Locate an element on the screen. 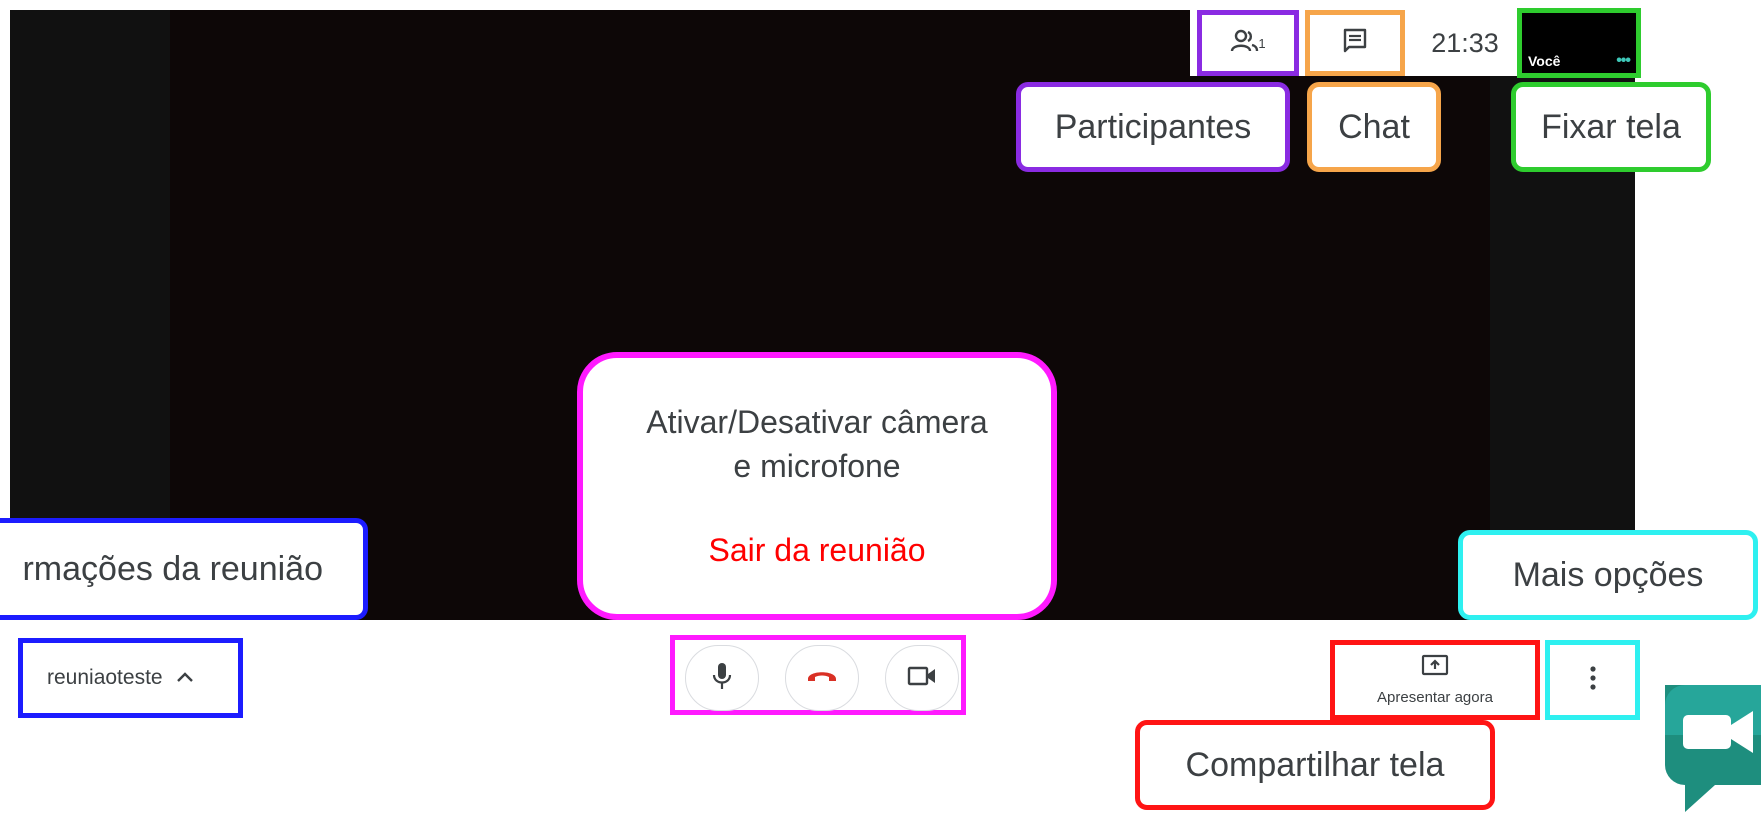 The image size is (1761, 817). meeting-details-button: reuniaoteste is located at coordinates (130, 678).